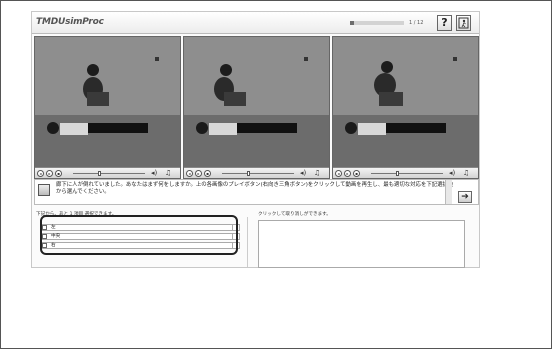  What do you see at coordinates (448, 192) in the screenshot?
I see `question-scrollbar` at bounding box center [448, 192].